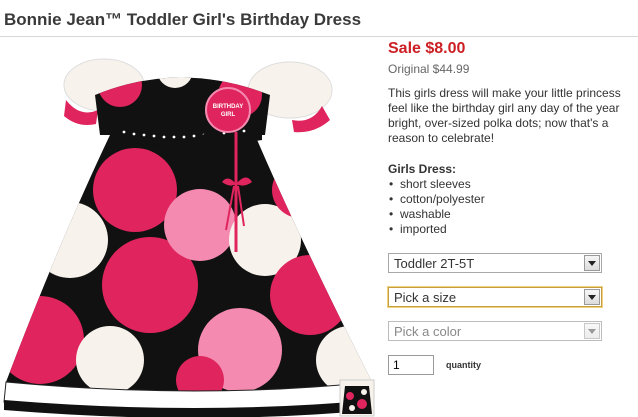  What do you see at coordinates (428, 331) in the screenshot?
I see `color-select-value: Pick a color` at bounding box center [428, 331].